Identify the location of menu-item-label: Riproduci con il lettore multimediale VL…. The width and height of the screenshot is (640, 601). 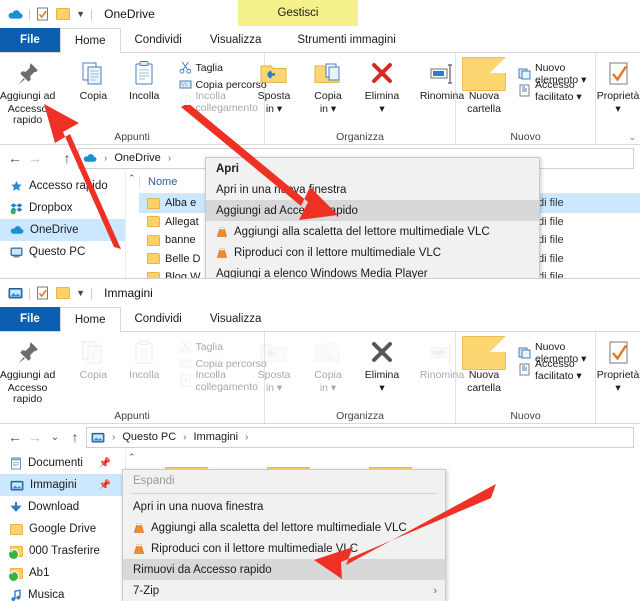
(255, 548).